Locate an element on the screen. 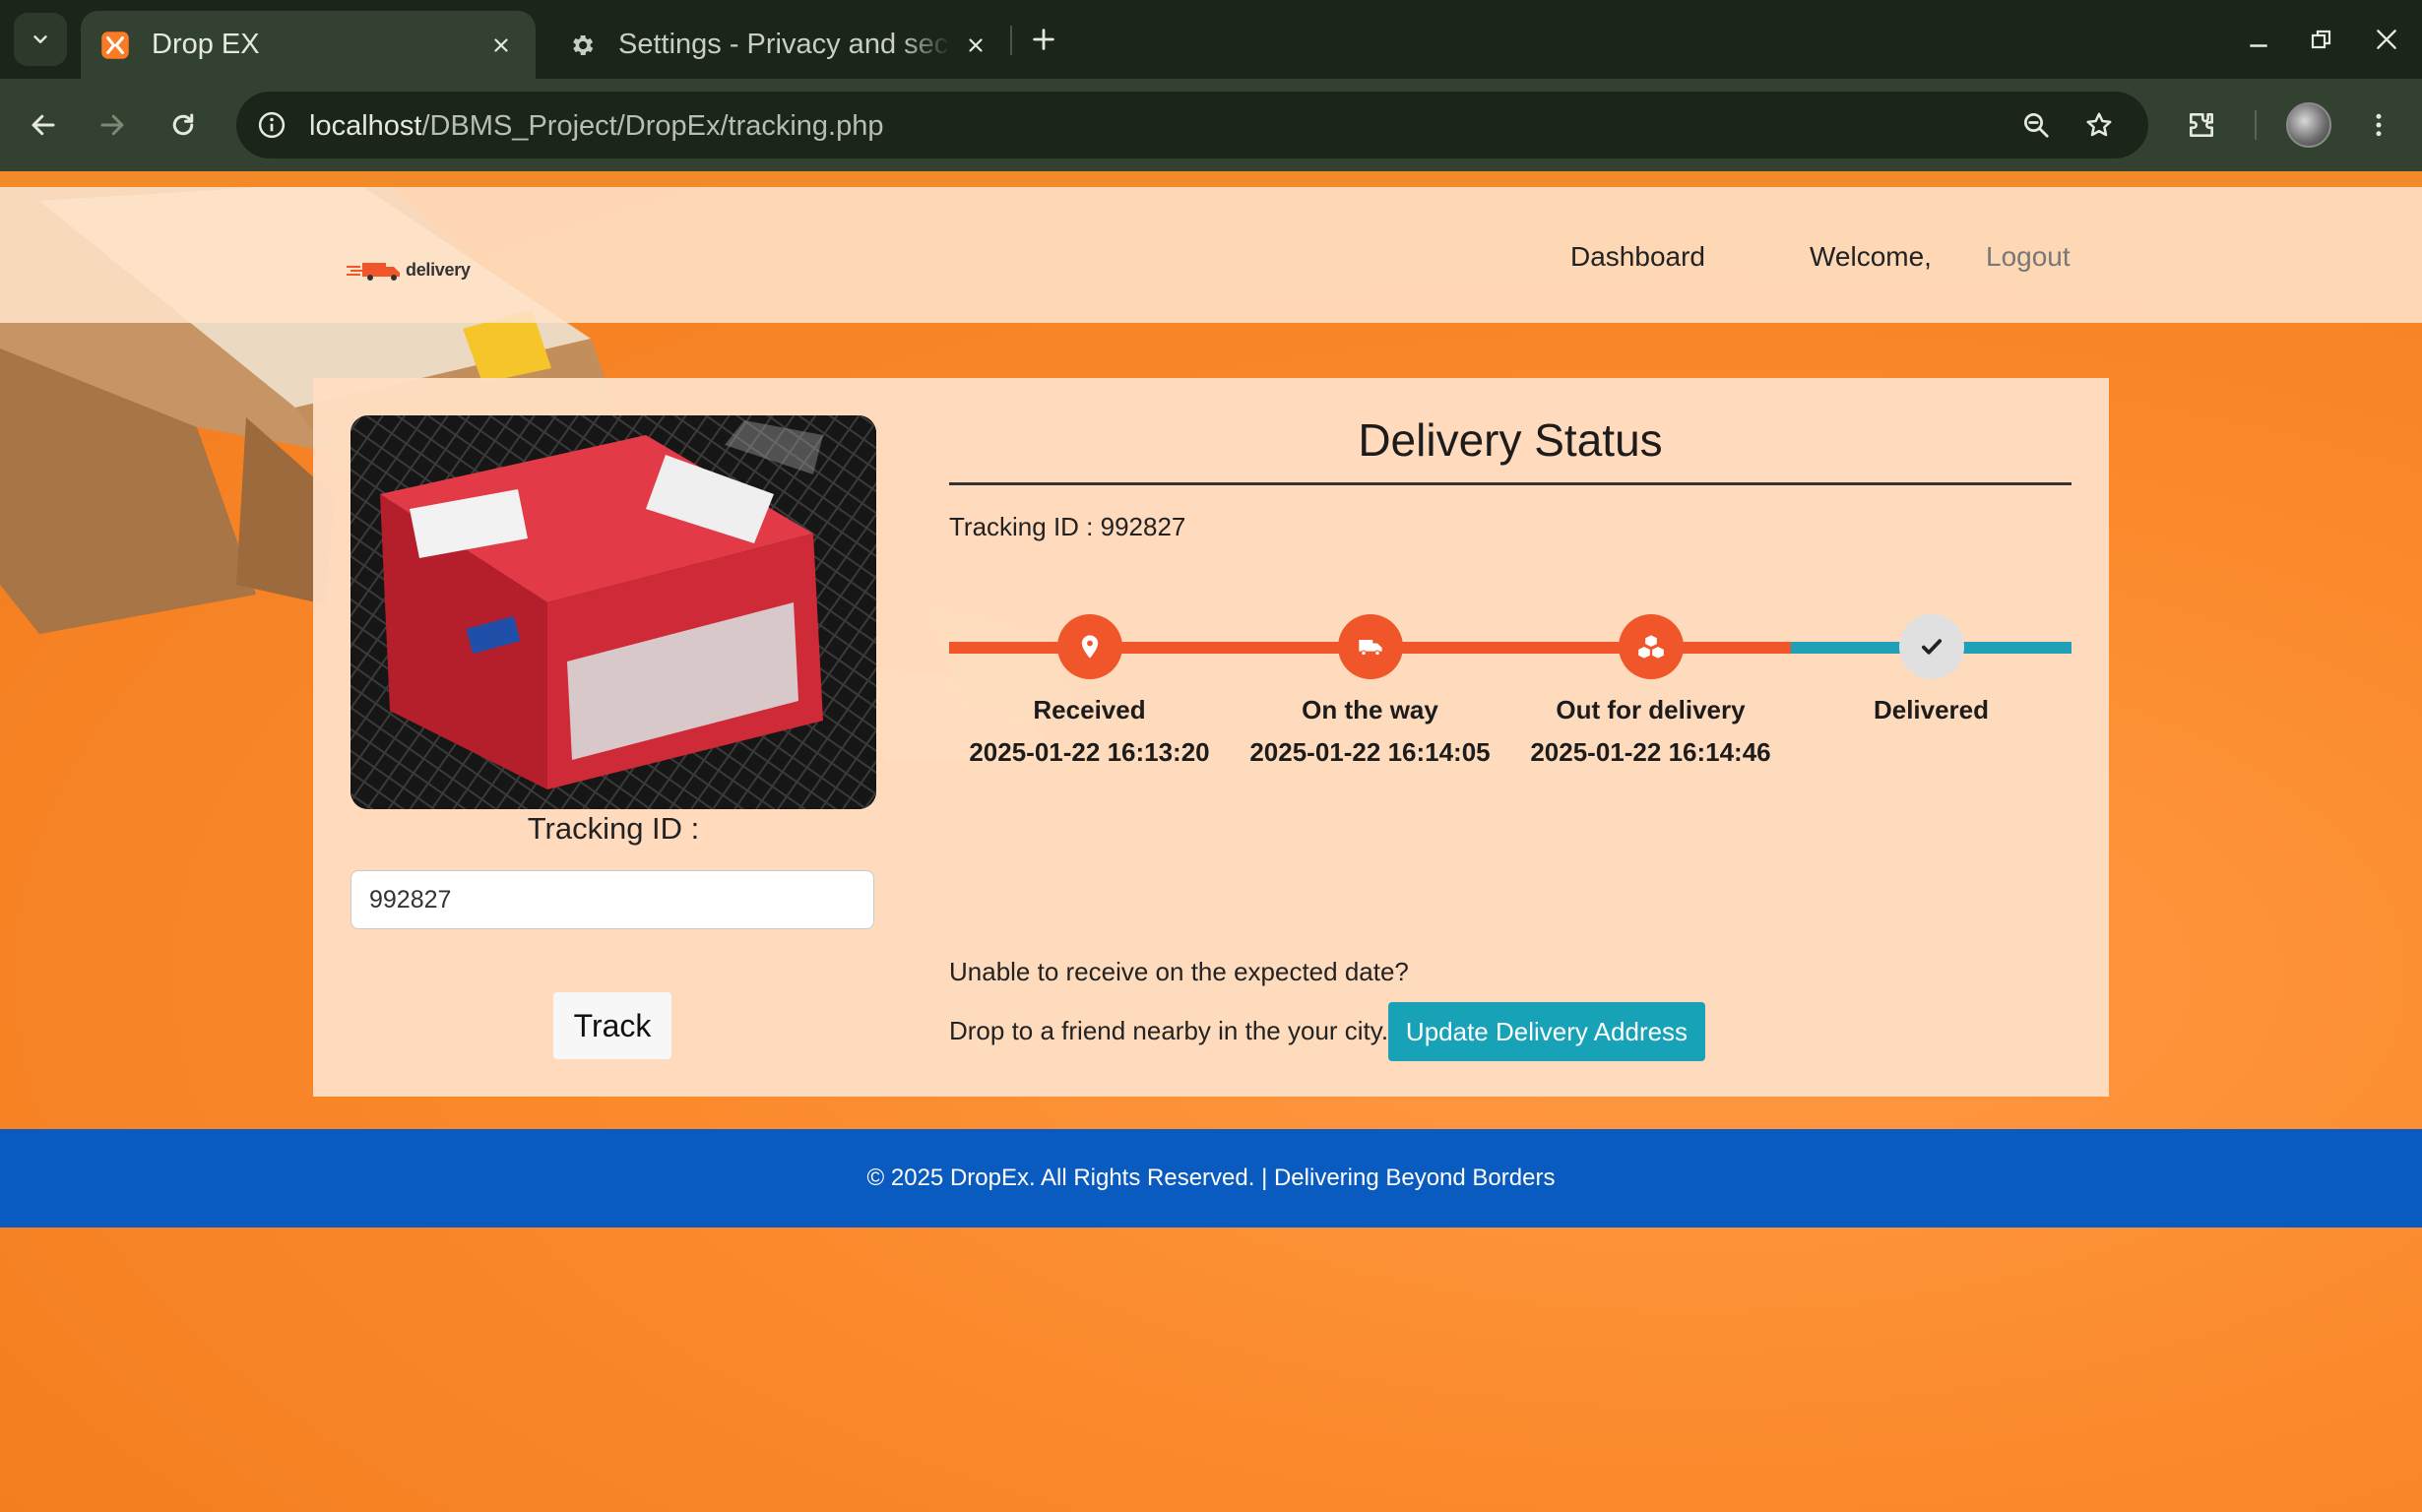 The height and width of the screenshot is (1512, 2422). site-header: delivery Dashboard Welcome, Logout is located at coordinates (1211, 255).